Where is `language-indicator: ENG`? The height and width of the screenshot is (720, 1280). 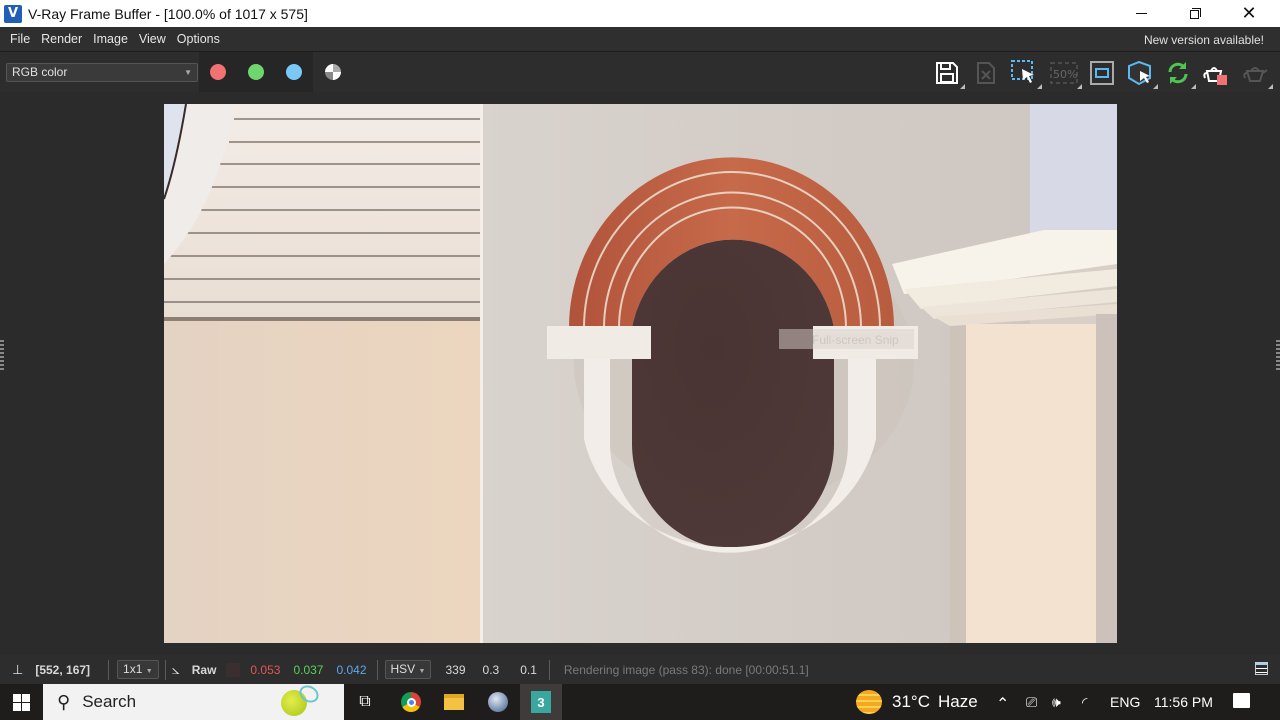 language-indicator: ENG is located at coordinates (1125, 702).